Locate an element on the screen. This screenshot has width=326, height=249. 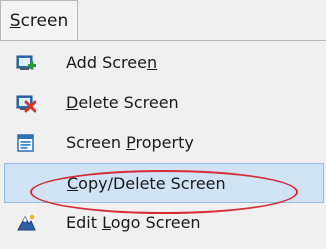
menu-screen-label: creen is located at coordinates (44, 21).